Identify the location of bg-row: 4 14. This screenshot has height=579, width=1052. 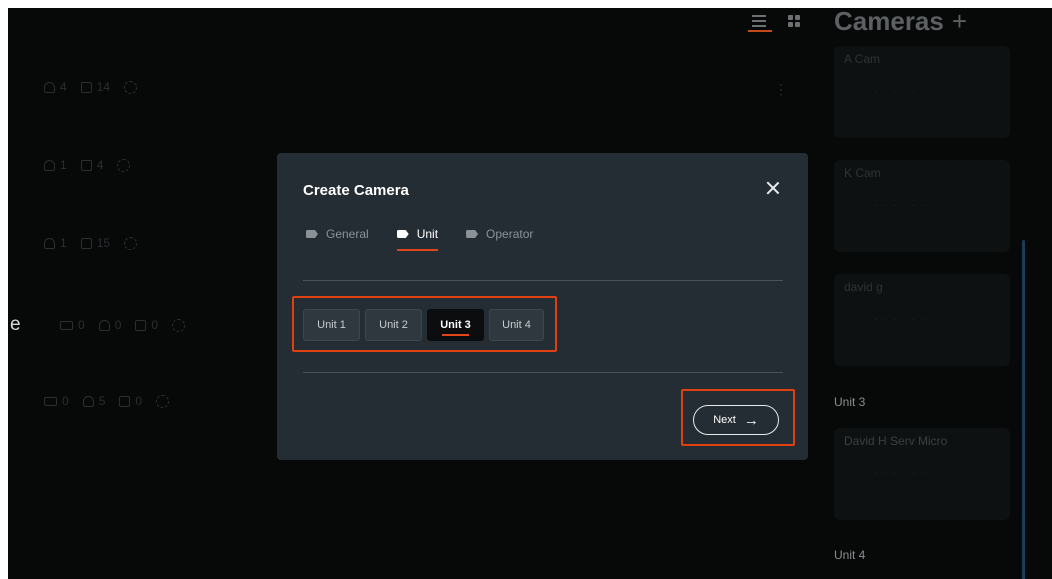
(91, 87).